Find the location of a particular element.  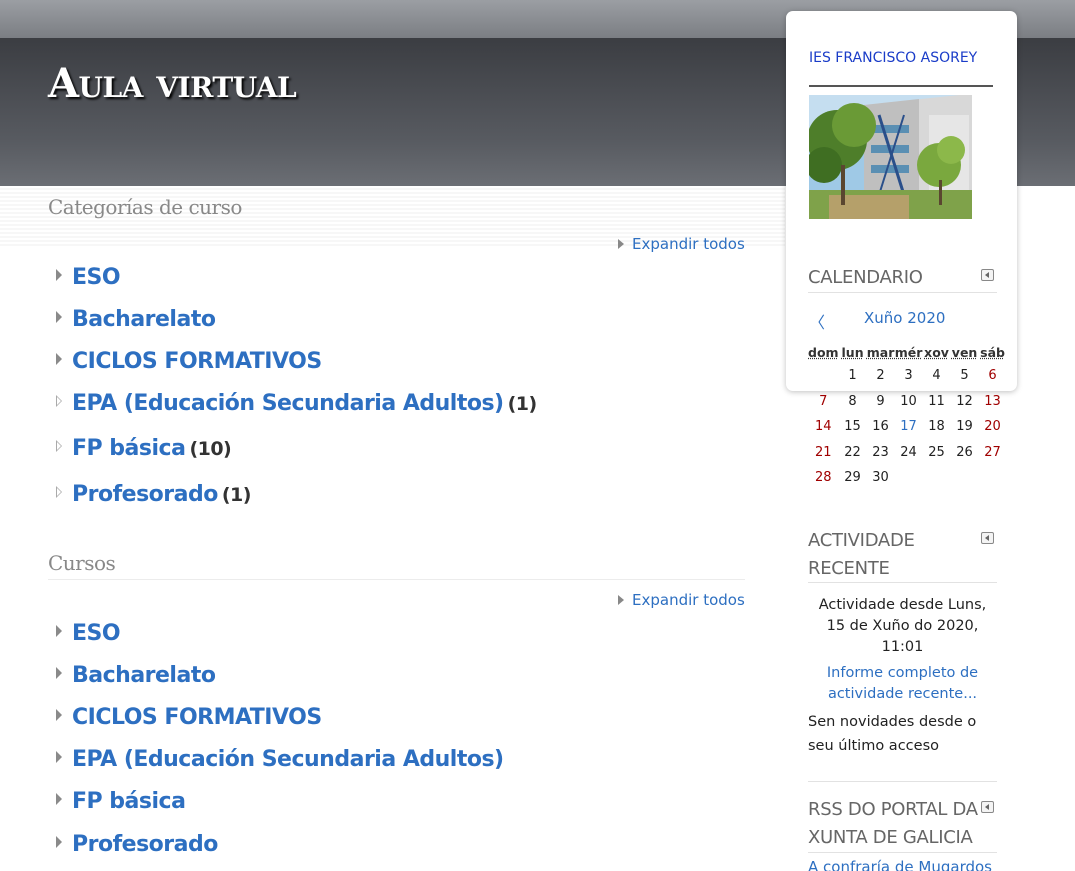

category-item-epa: EPA (Educación Secundaria Adultos) (1) is located at coordinates (296, 403).